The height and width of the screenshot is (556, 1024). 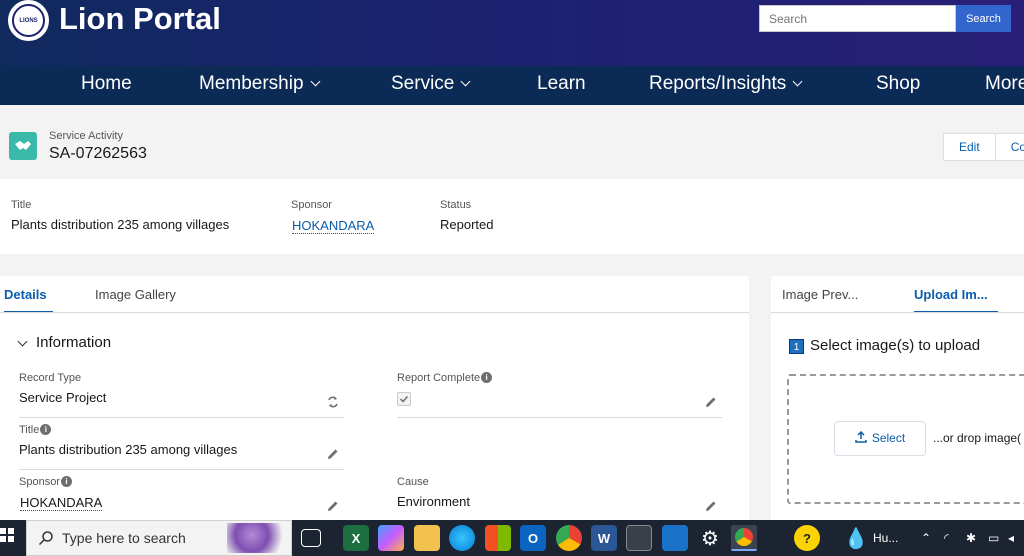 I want to click on highlight-status-label: Status, so click(x=456, y=205).